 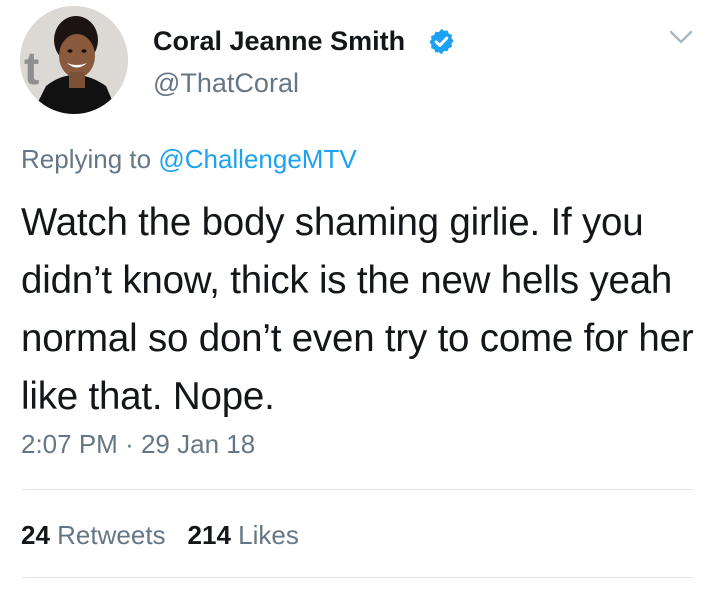 I want to click on svg-text: t, so click(x=31, y=68).